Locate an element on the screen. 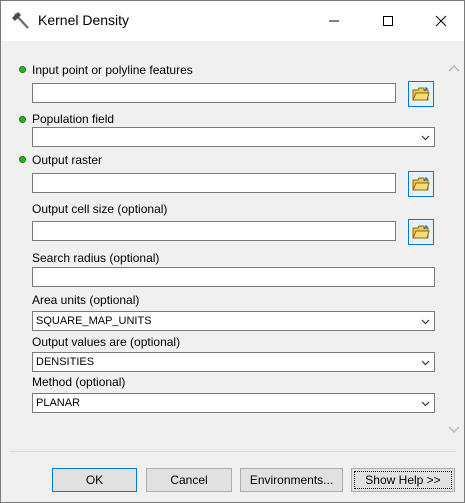  population-field-label: Population field is located at coordinates (73, 119).